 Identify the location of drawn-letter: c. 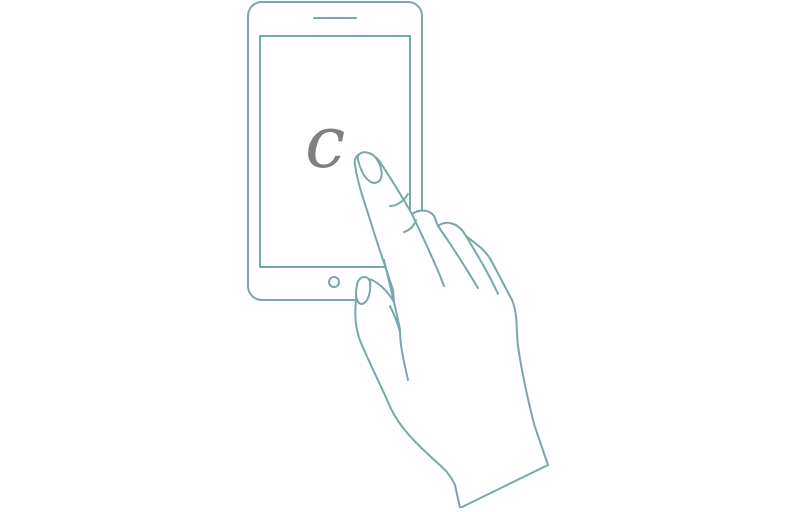
(325, 142).